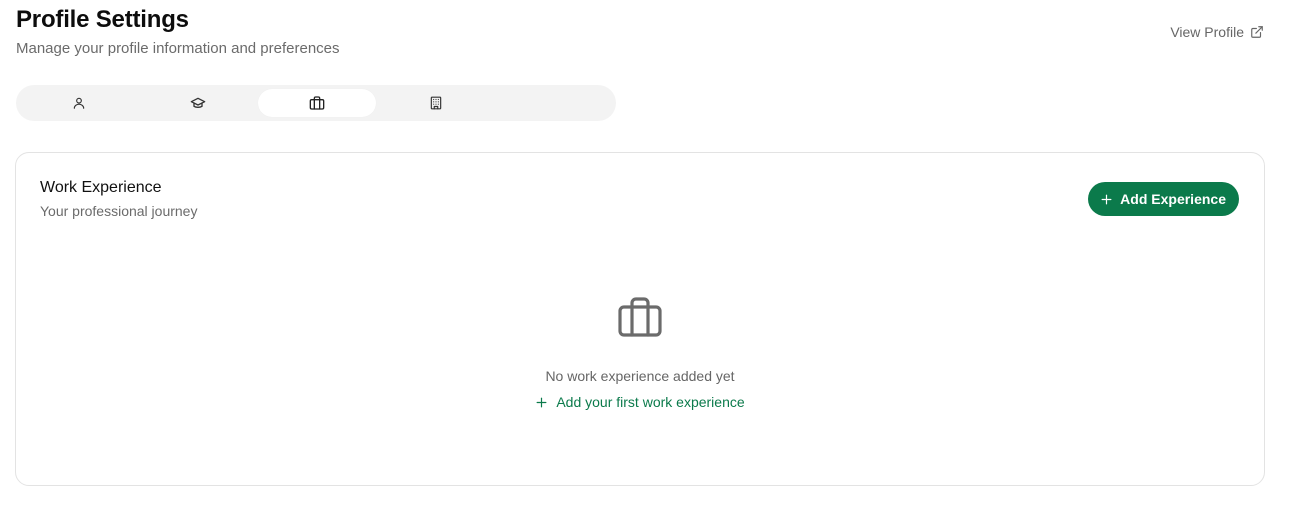 Image resolution: width=1293 pixels, height=525 pixels. I want to click on tab-experience, so click(317, 103).